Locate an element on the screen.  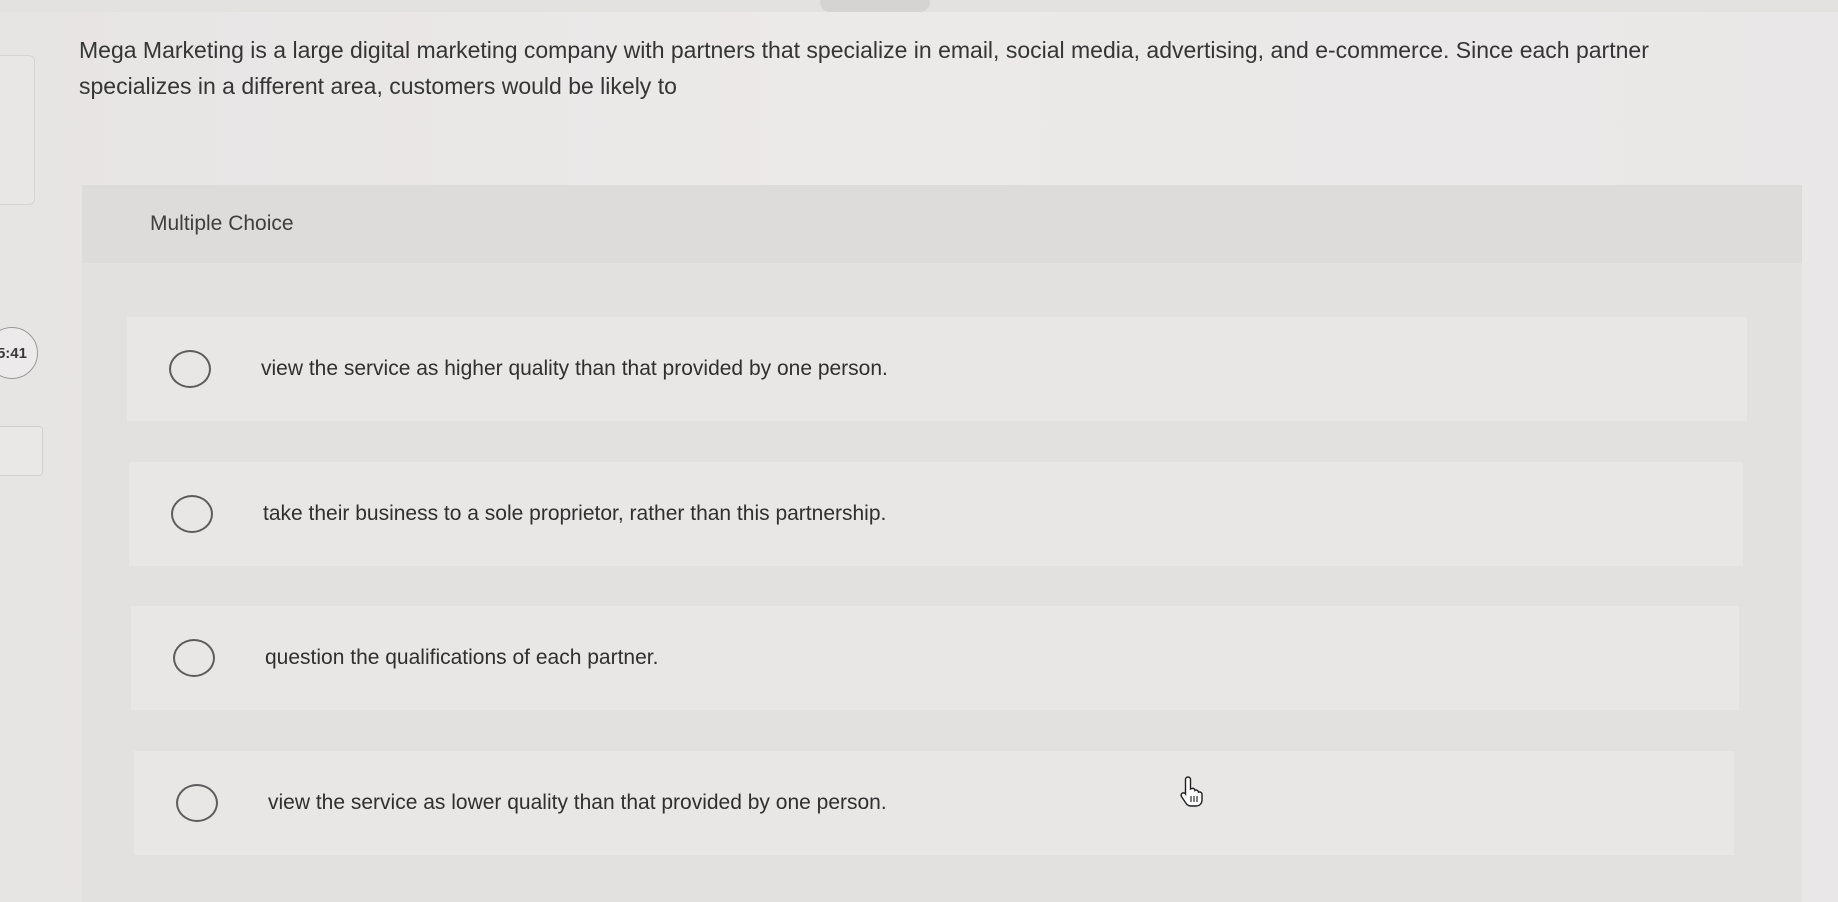
top-tab is located at coordinates (875, 6).